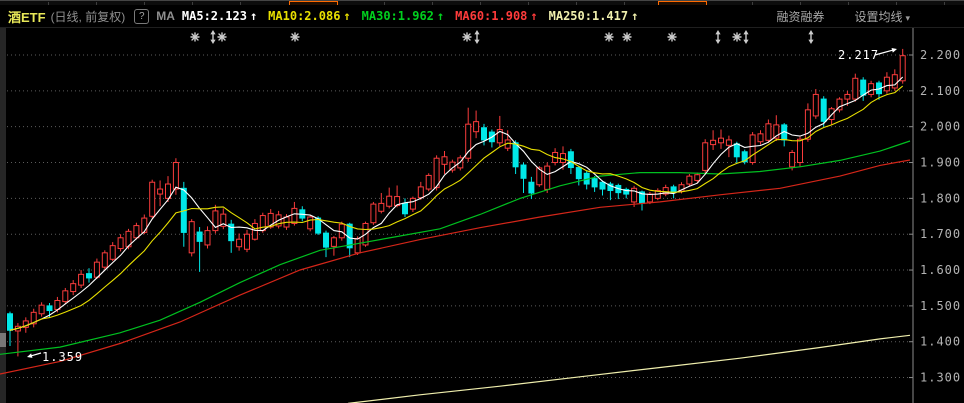 The width and height of the screenshot is (964, 403). I want to click on chevron-down-icon: ▾, so click(907, 17).